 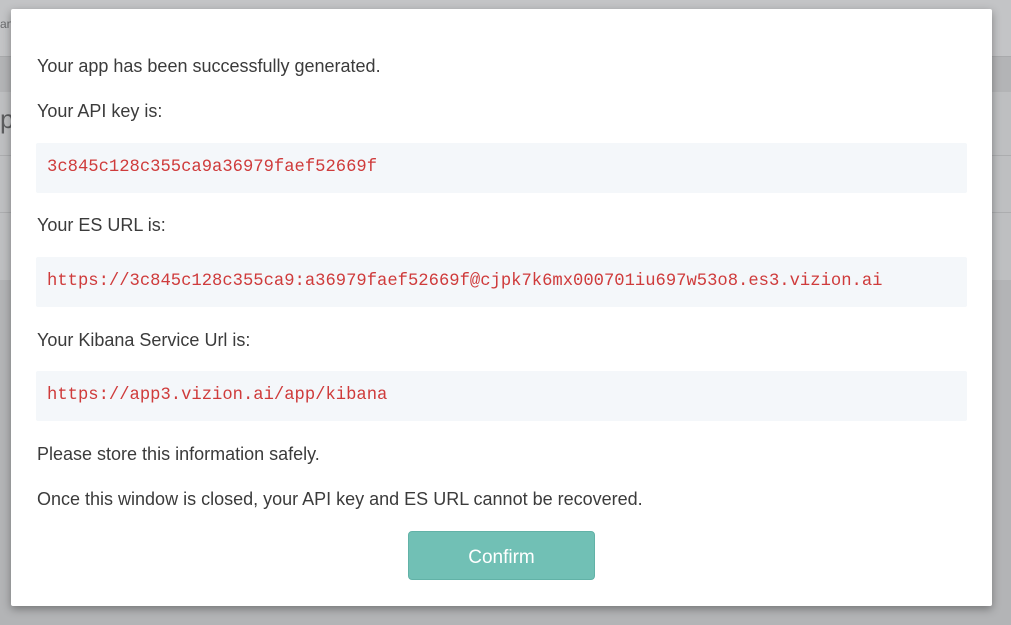 I want to click on es-url-label: Your ES URL is:, so click(x=101, y=225).